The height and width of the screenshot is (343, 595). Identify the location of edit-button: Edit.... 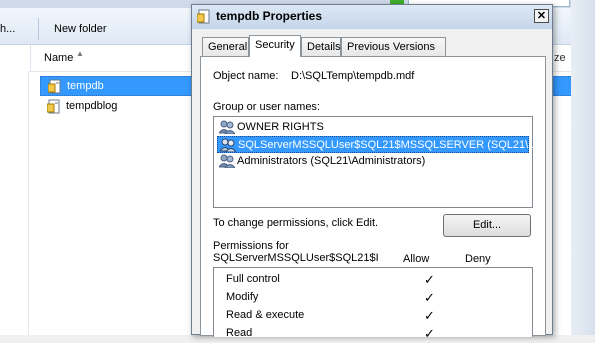
(487, 225).